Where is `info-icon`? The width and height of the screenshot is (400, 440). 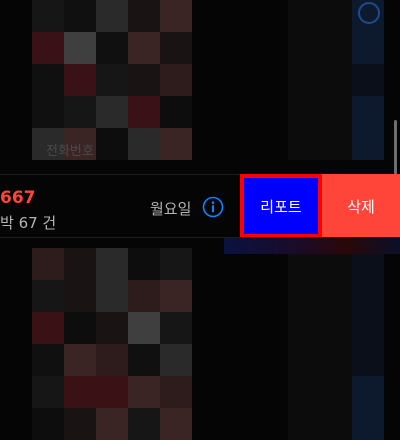
info-icon is located at coordinates (213, 207).